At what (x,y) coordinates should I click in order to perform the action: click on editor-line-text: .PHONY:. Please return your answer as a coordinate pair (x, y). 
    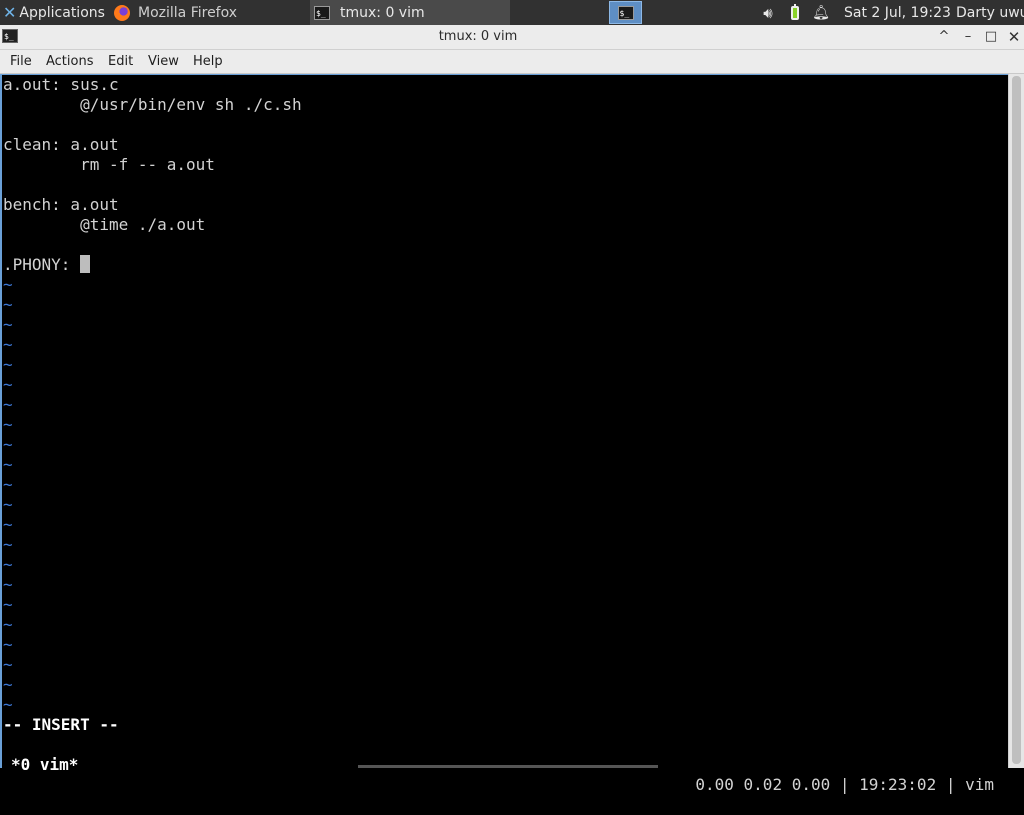
    Looking at the image, I should click on (42, 264).